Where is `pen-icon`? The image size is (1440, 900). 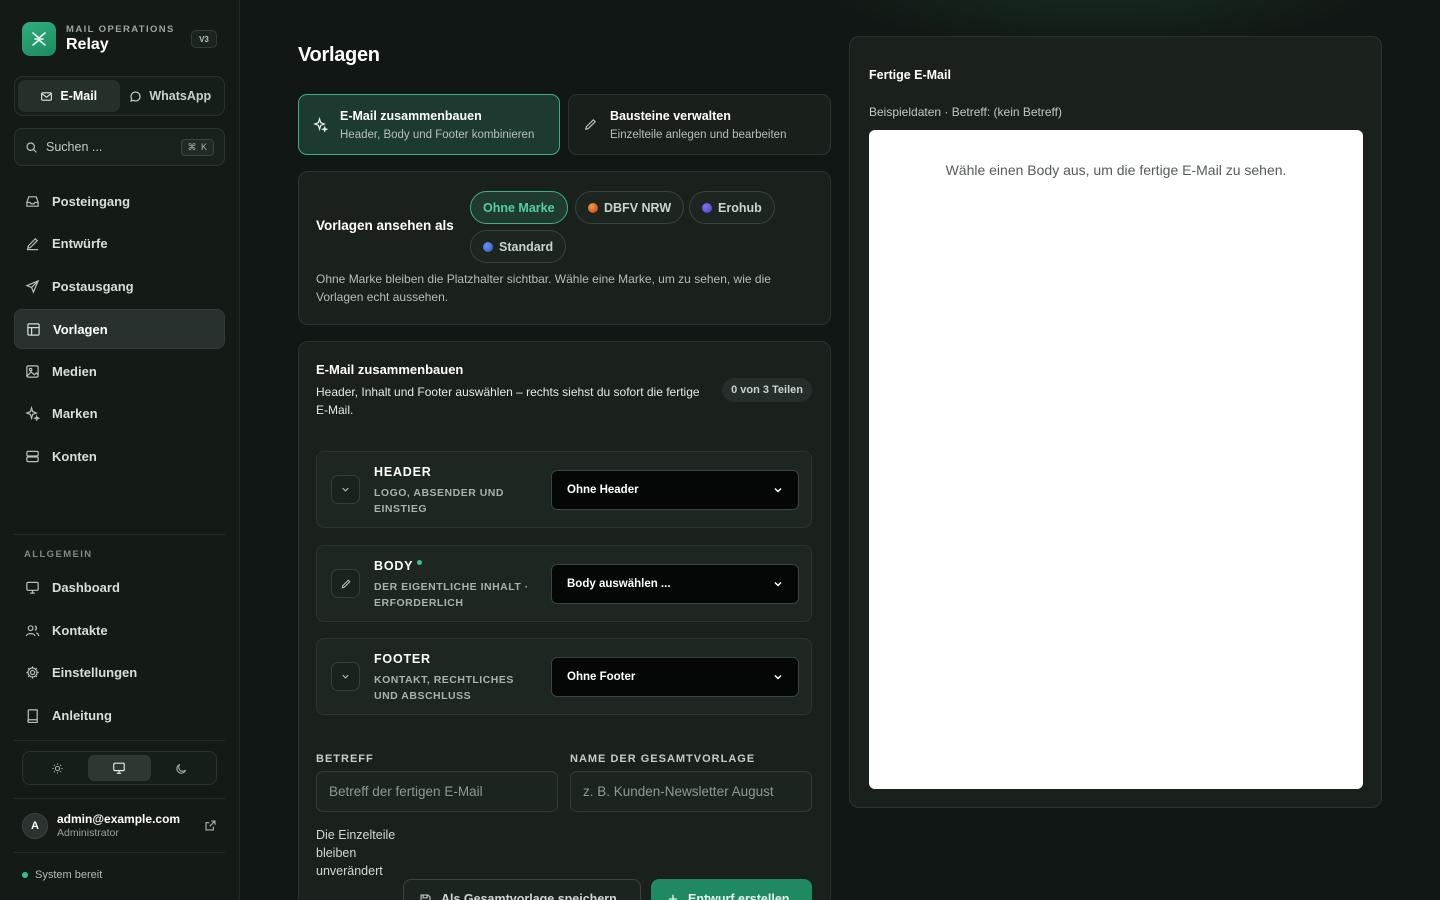
pen-icon is located at coordinates (345, 583).